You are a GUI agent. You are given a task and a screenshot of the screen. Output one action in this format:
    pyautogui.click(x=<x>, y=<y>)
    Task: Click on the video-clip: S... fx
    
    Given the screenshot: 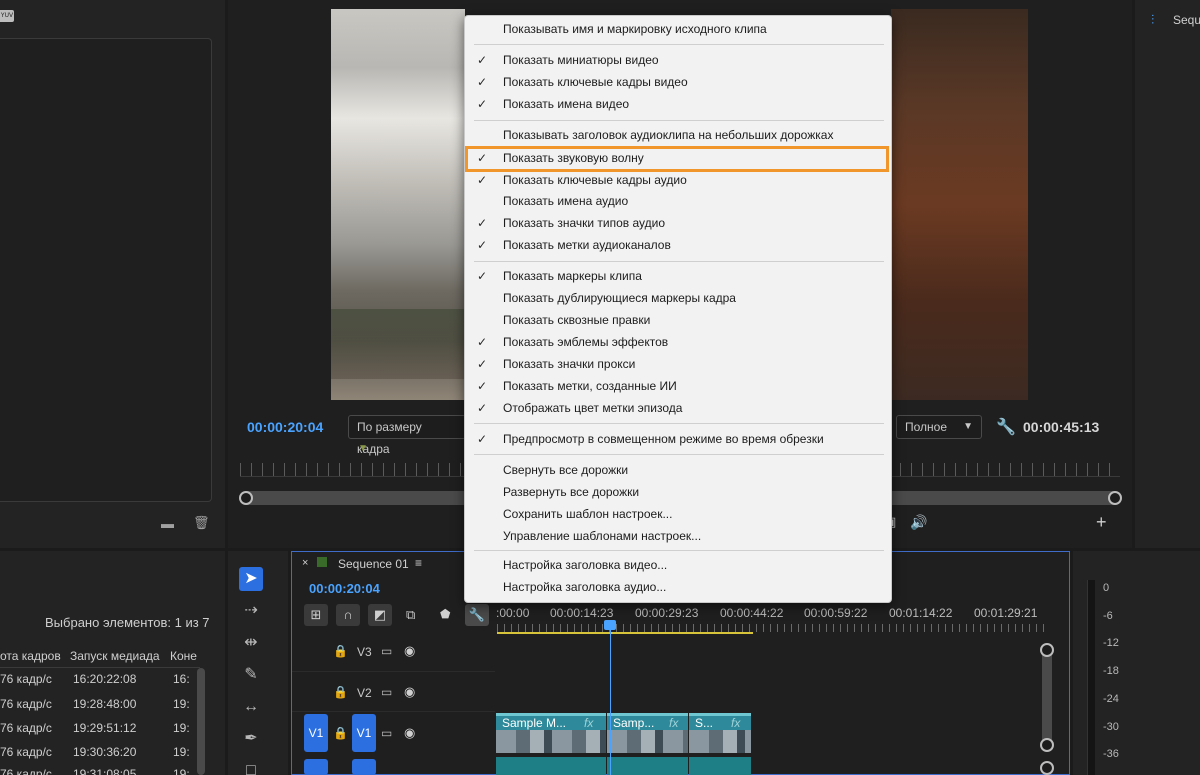 What is the action you would take?
    pyautogui.click(x=720, y=733)
    